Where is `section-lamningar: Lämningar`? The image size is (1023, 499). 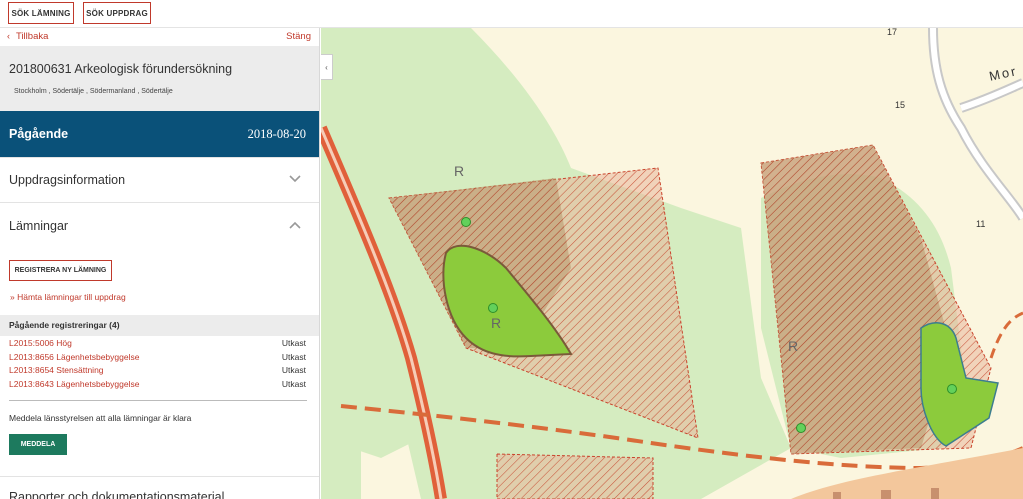 section-lamningar: Lämningar is located at coordinates (159, 227).